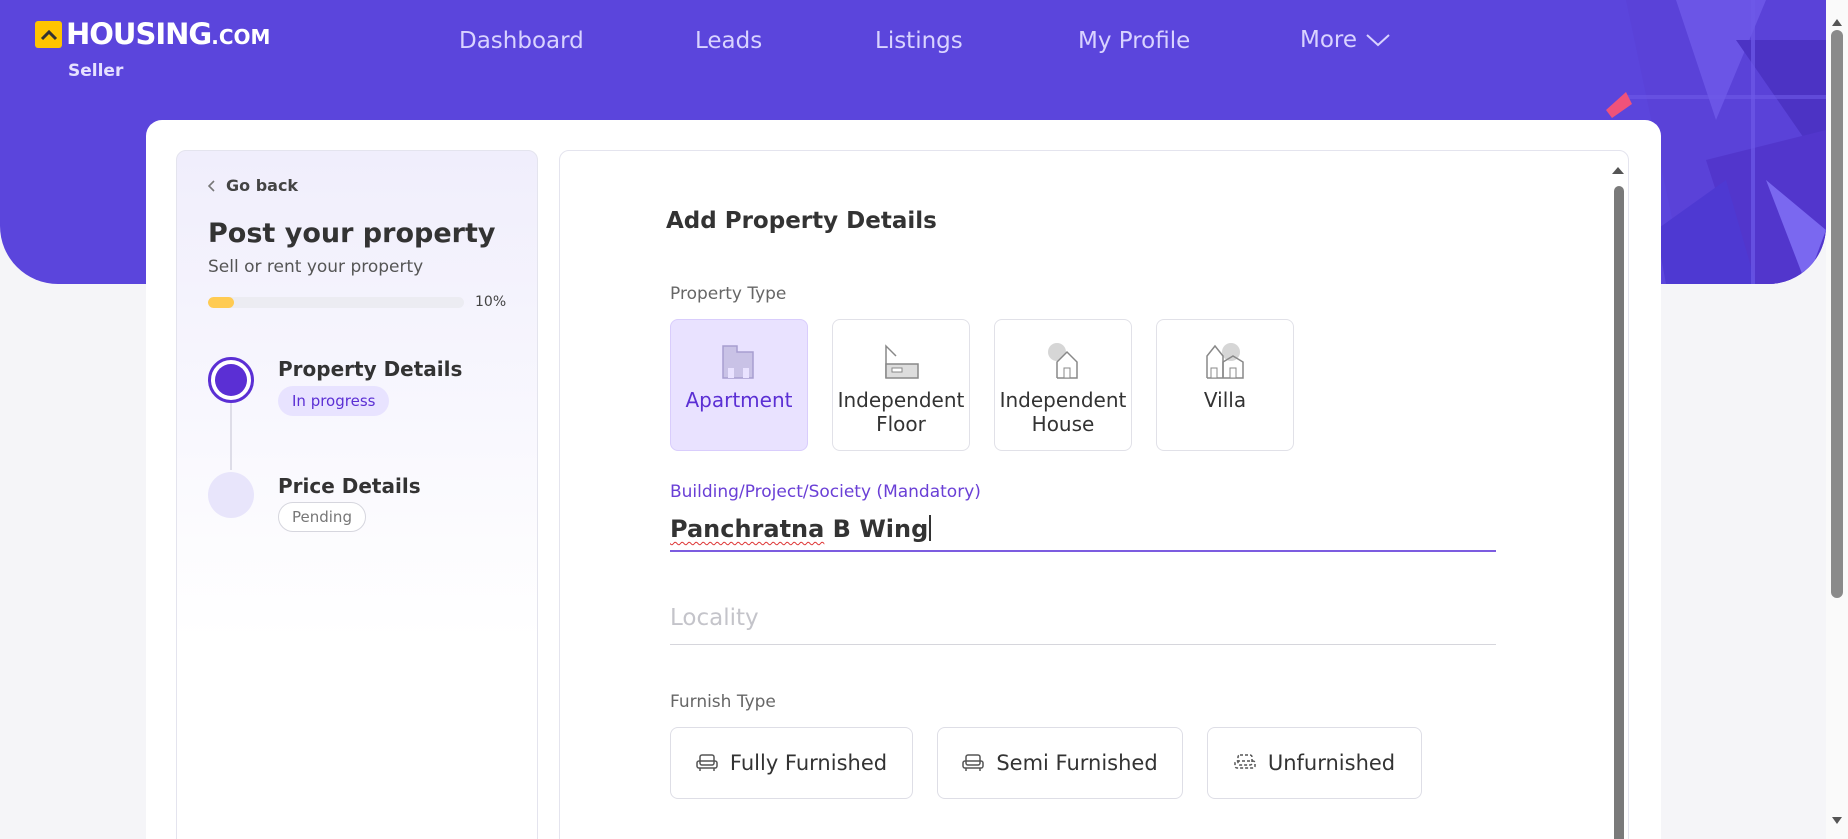 The image size is (1848, 839). What do you see at coordinates (1134, 41) in the screenshot?
I see `nav-my-profile: My Profile` at bounding box center [1134, 41].